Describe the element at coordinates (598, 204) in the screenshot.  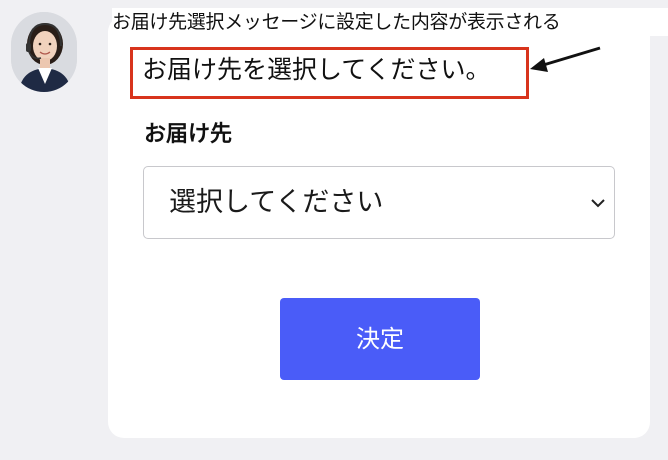
I see `chevron-down-icon` at that location.